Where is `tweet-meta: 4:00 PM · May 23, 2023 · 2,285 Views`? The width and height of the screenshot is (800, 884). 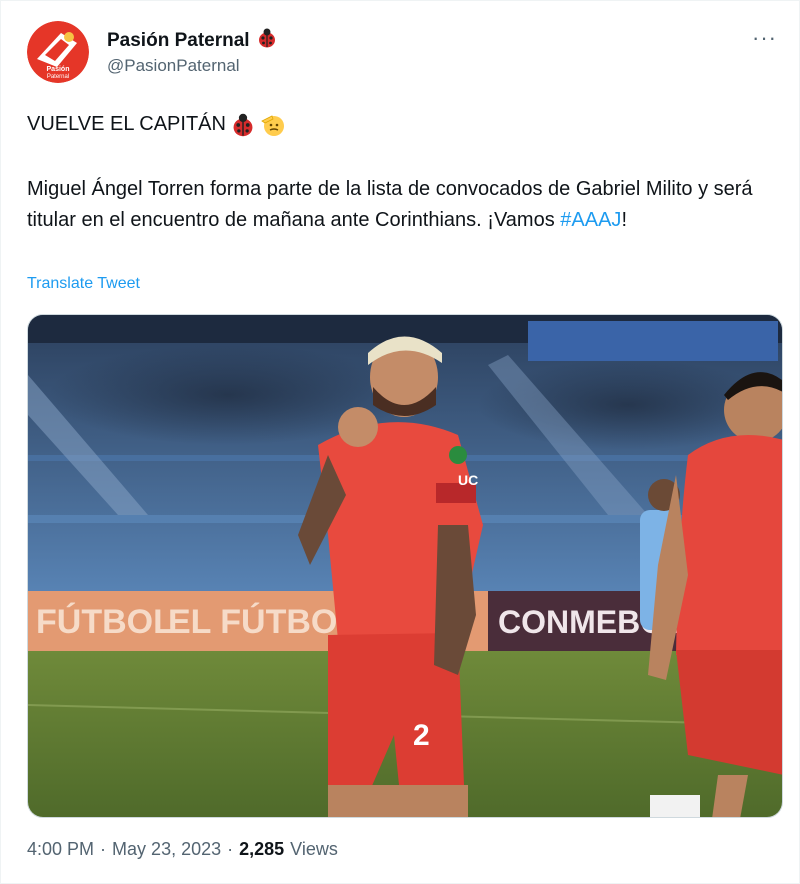 tweet-meta: 4:00 PM · May 23, 2023 · 2,285 Views is located at coordinates (182, 849).